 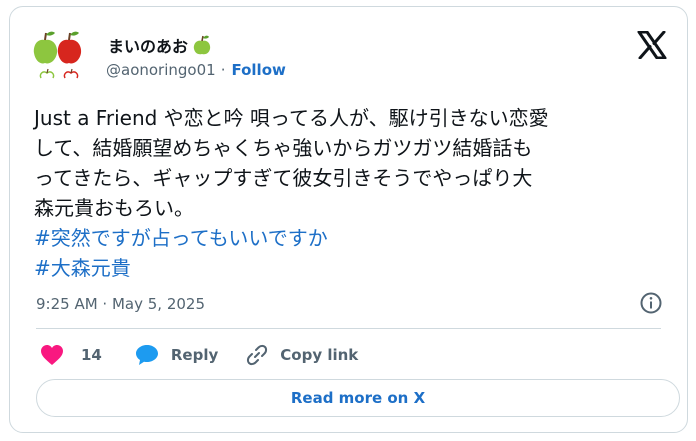 What do you see at coordinates (354, 238) in the screenshot?
I see `hashtag-link: #突然ですが占ってもいいですか` at bounding box center [354, 238].